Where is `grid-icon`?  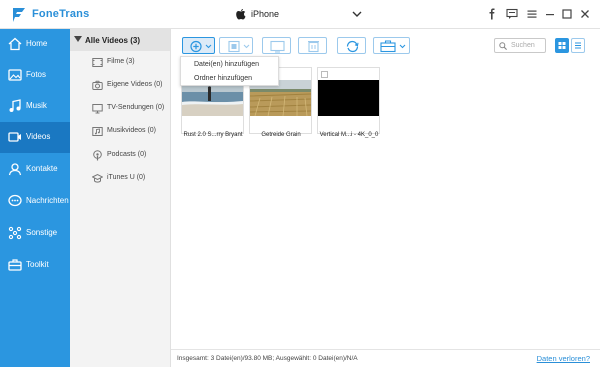 grid-icon is located at coordinates (562, 45).